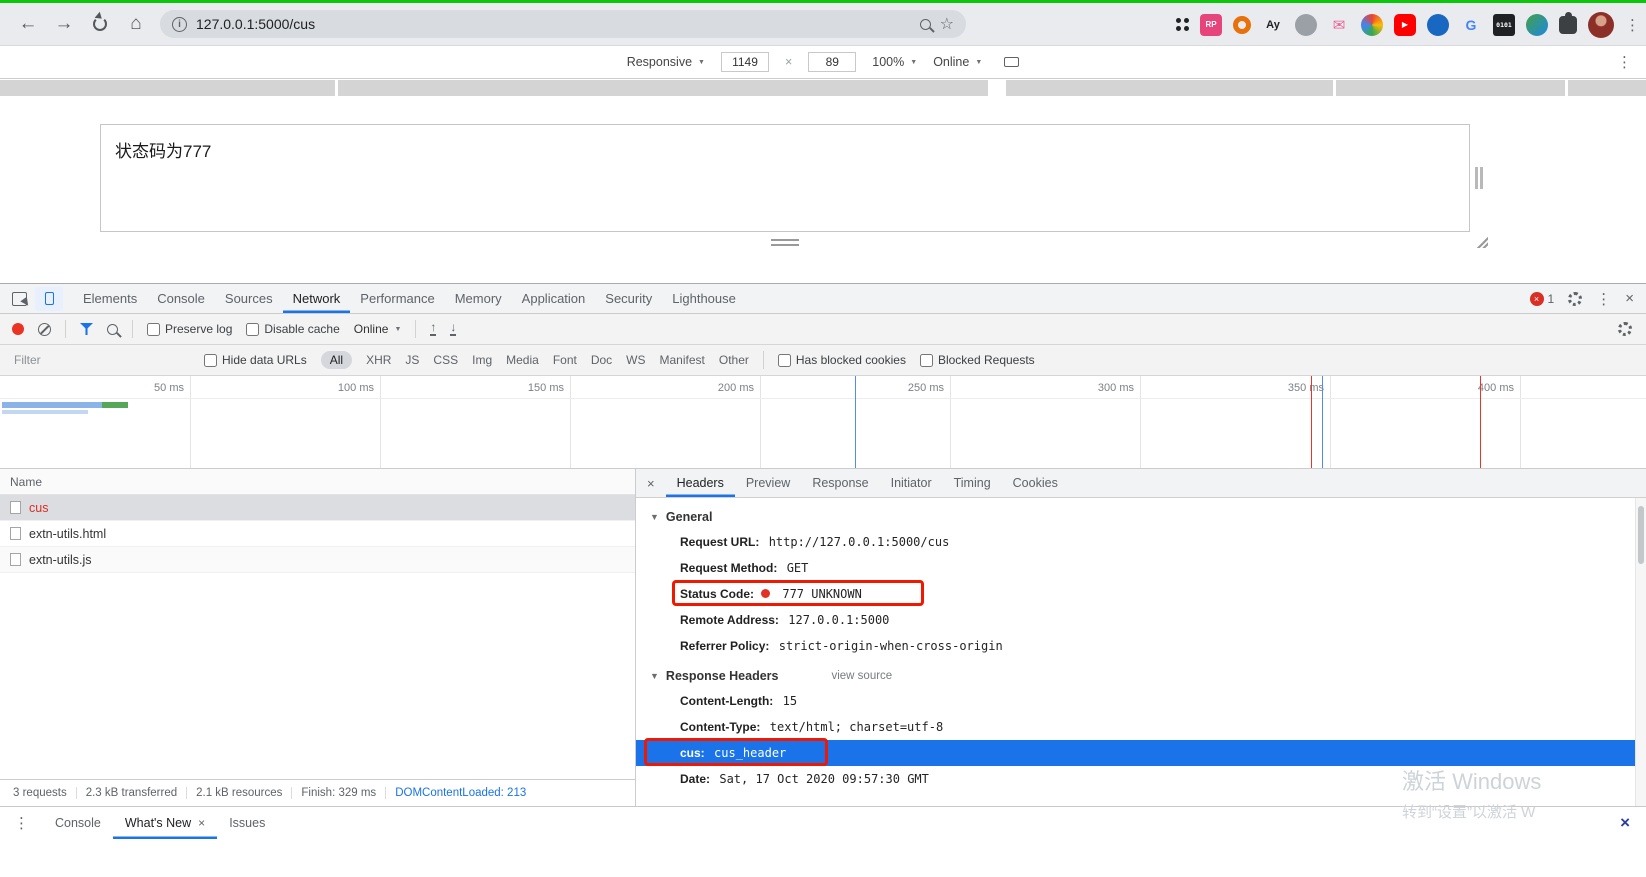  I want to click on blocked-cookies-box, so click(784, 360).